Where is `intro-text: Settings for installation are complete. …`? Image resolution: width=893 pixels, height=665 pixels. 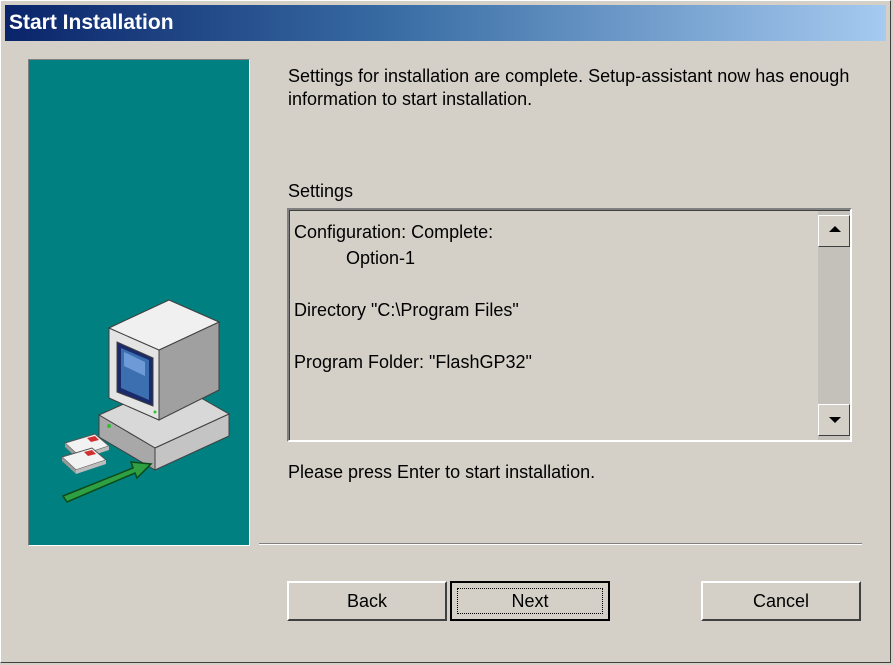 intro-text: Settings for installation are complete. … is located at coordinates (569, 87).